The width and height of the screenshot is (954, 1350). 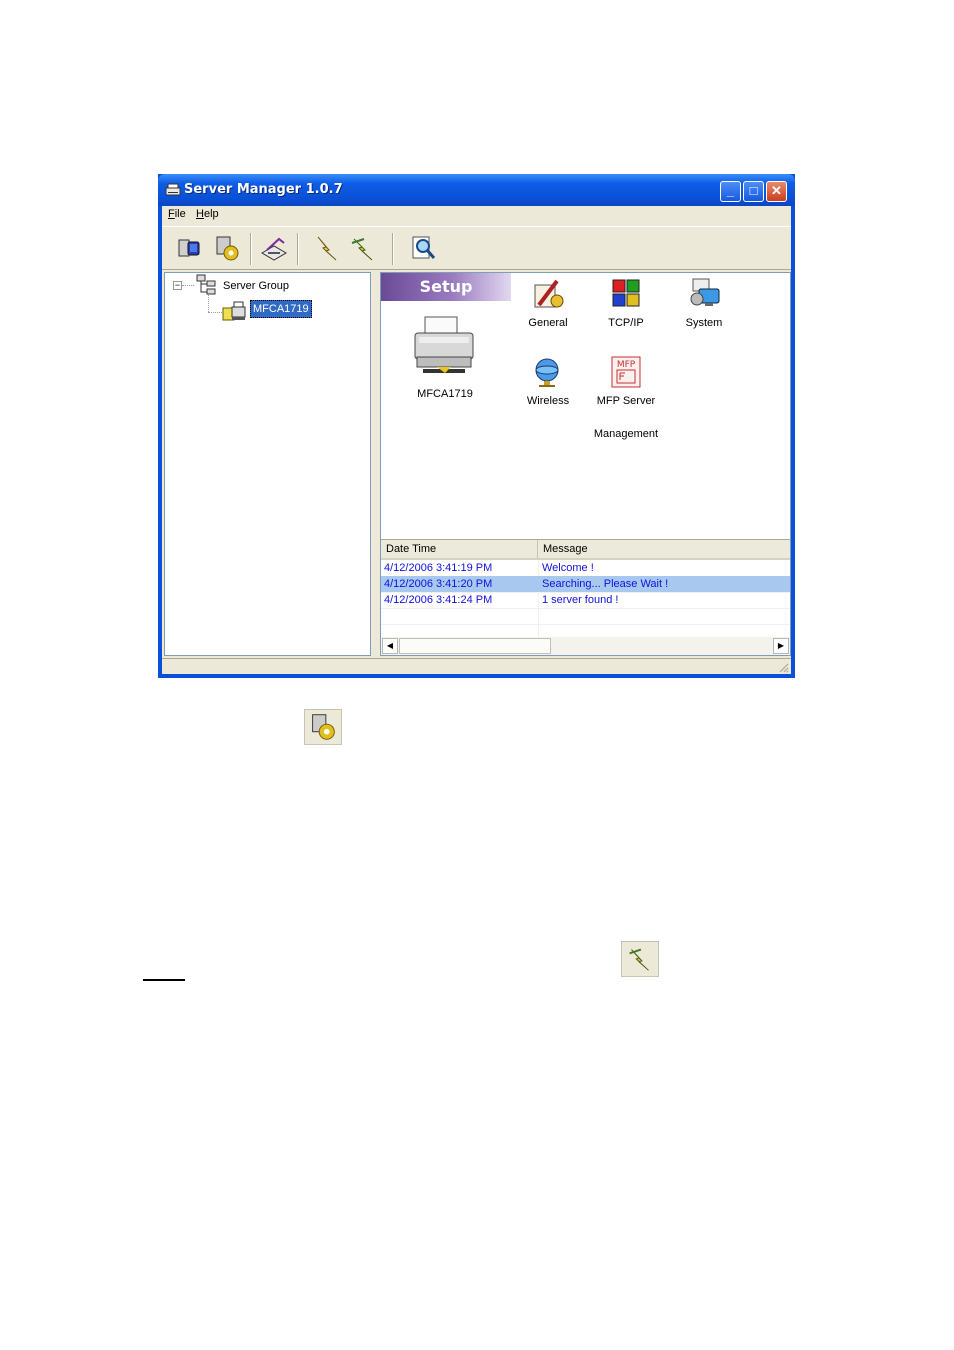 I want to click on minimize-button: _, so click(x=730, y=191).